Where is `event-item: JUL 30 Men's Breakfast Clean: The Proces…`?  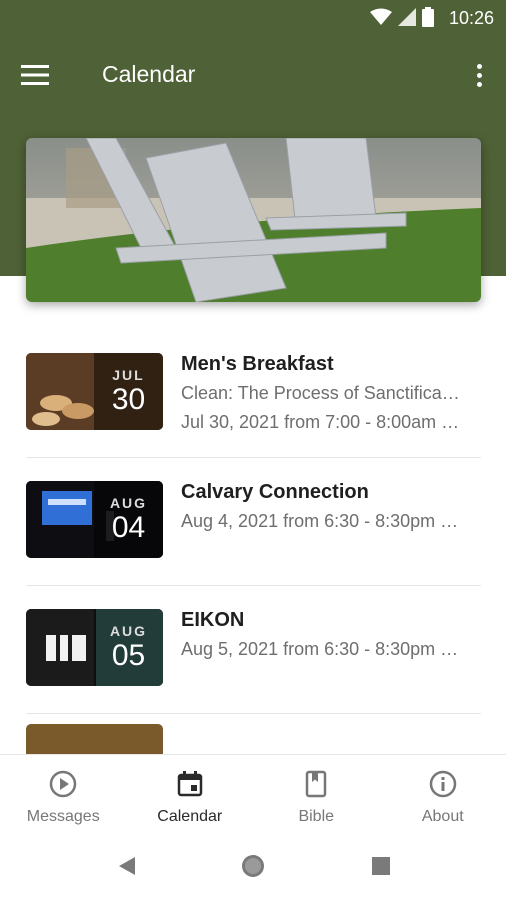 event-item: JUL 30 Men's Breakfast Clean: The Proces… is located at coordinates (253, 394).